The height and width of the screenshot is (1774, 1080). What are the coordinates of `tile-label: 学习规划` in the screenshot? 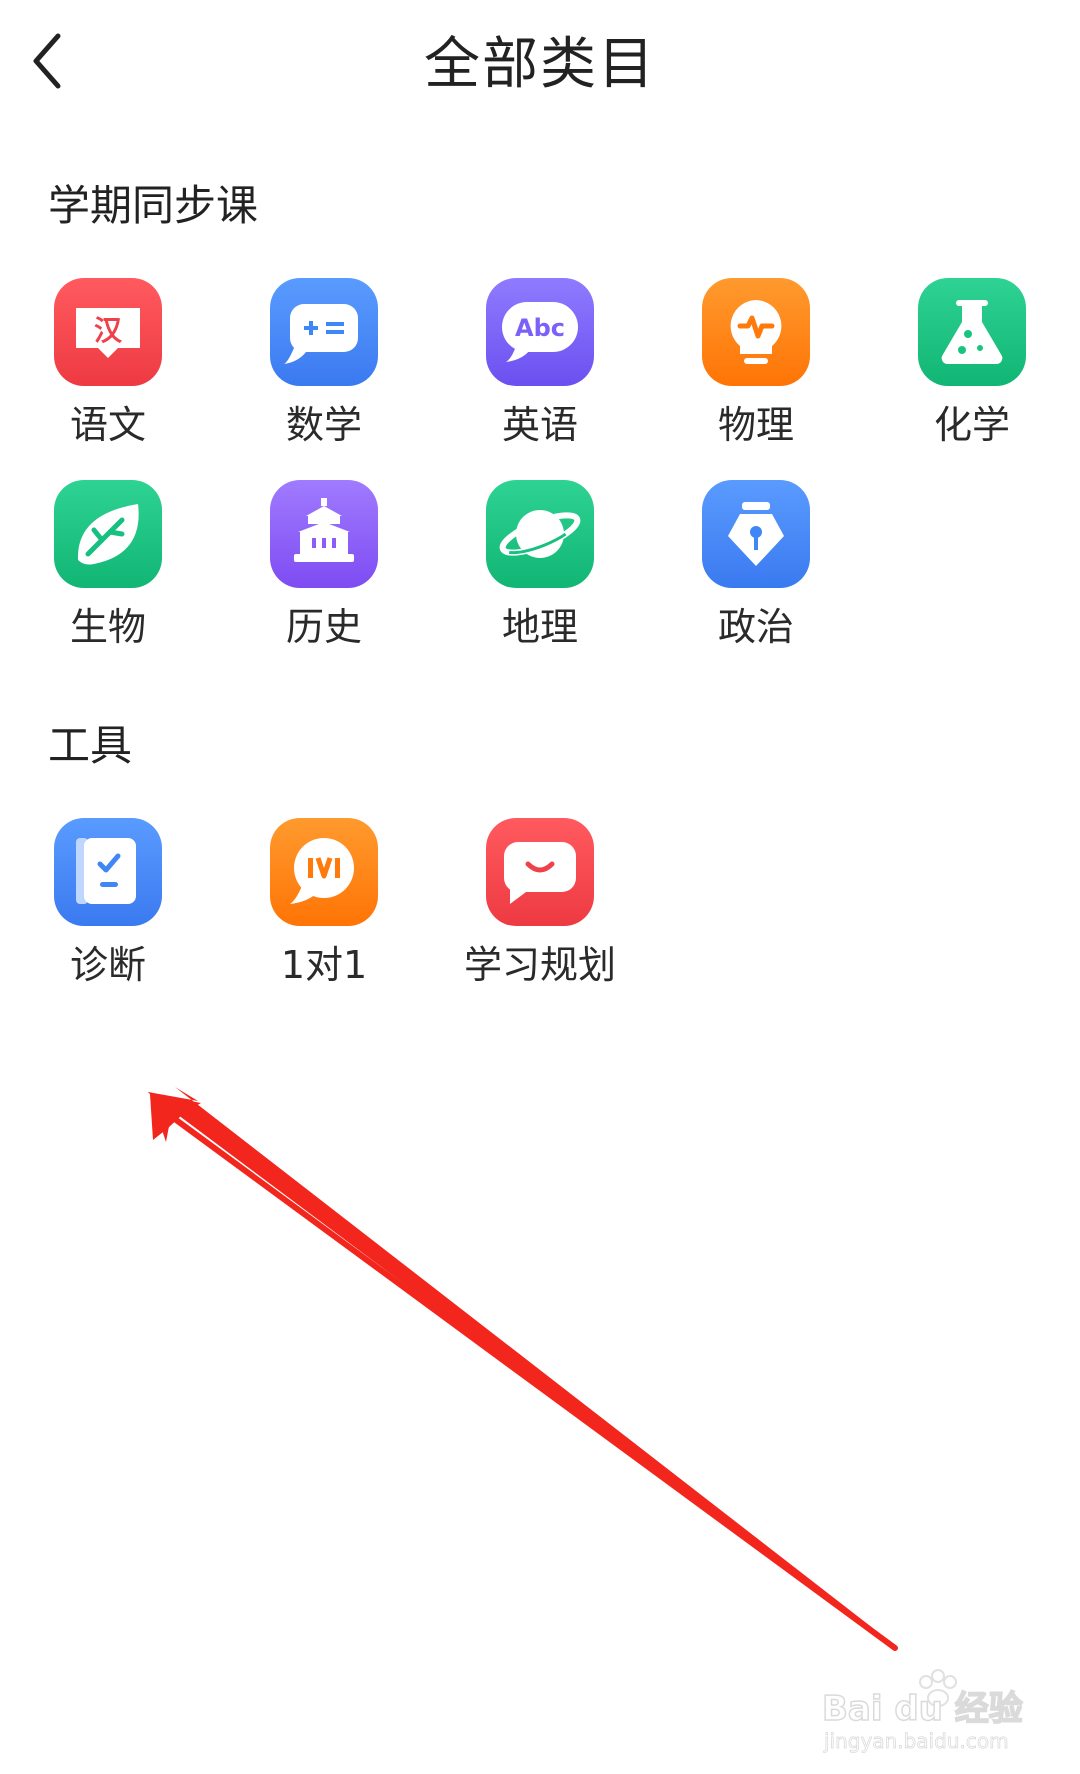 It's located at (539, 965).